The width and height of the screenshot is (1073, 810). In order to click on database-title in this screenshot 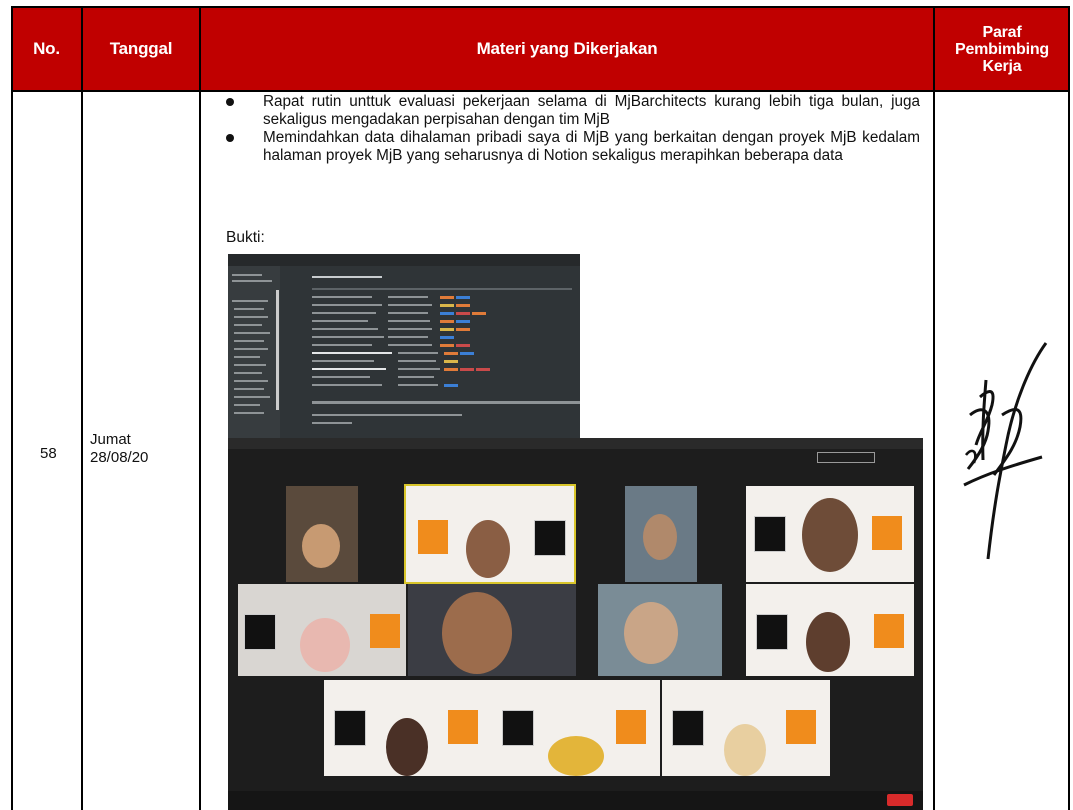, I will do `click(347, 277)`.